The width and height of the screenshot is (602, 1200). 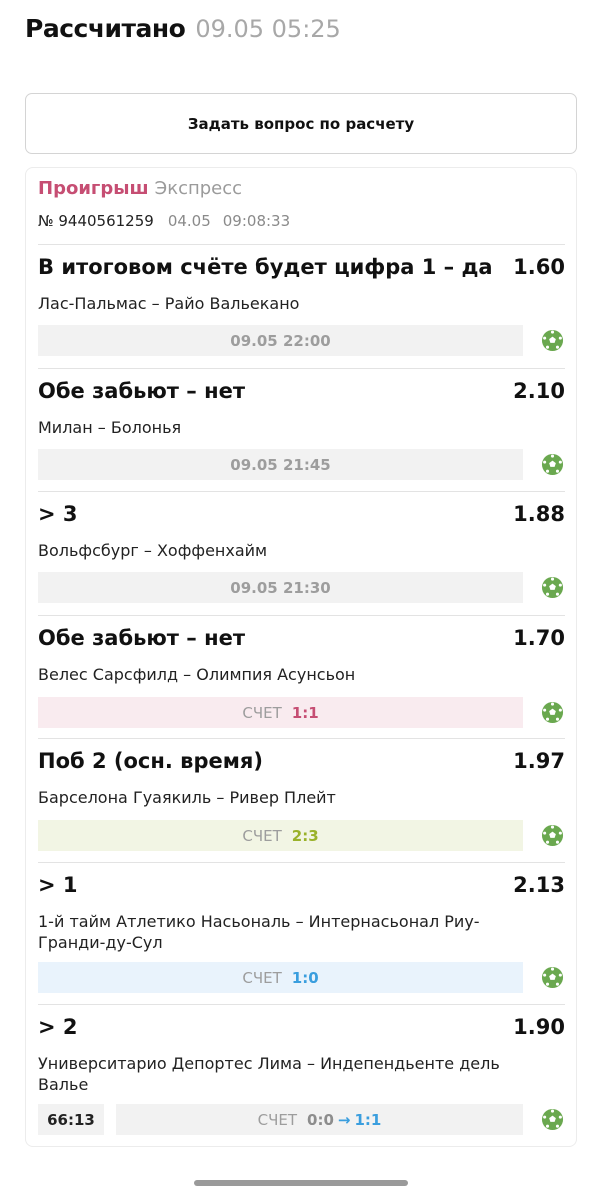 I want to click on event-odds: 1.88, so click(x=539, y=514).